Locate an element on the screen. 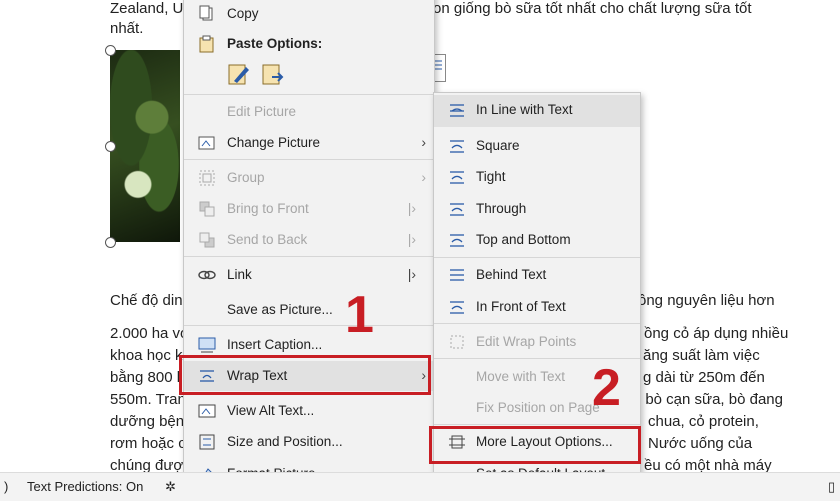 The image size is (840, 501). menu-item-label: Group is located at coordinates (246, 177).